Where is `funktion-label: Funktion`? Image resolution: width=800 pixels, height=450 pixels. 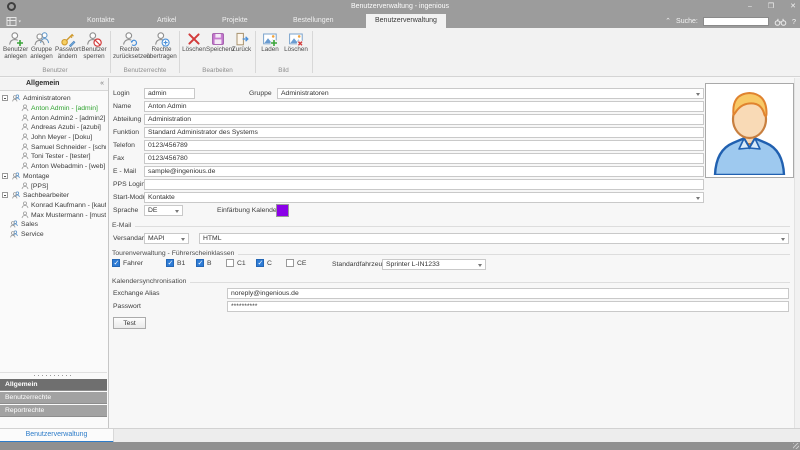 funktion-label: Funktion is located at coordinates (126, 132).